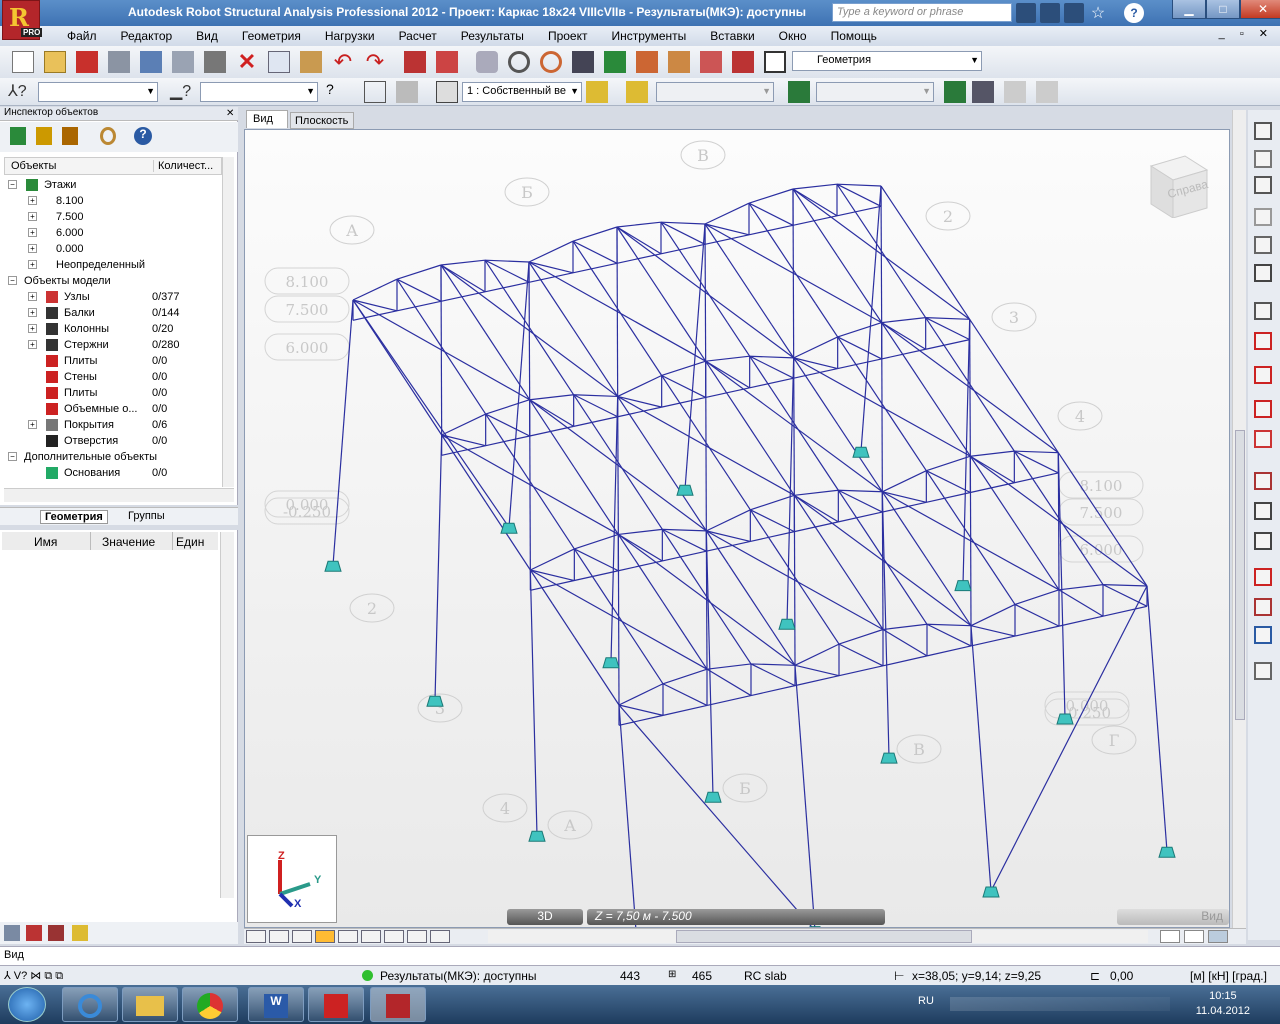  Describe the element at coordinates (1218, 936) in the screenshot. I see `view-refresh-icon` at that location.